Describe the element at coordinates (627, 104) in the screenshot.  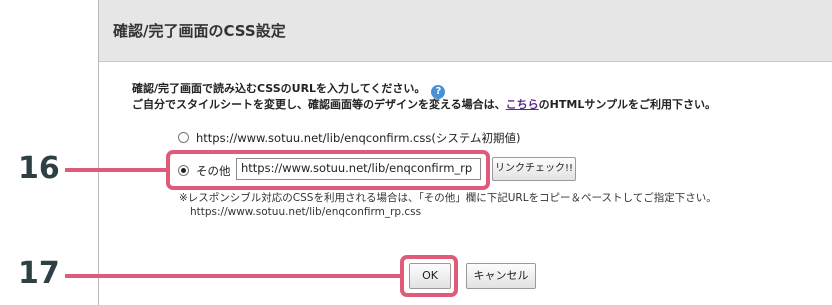
I see `description-text-2b: のHTMLサンプルをご利用下さい。` at that location.